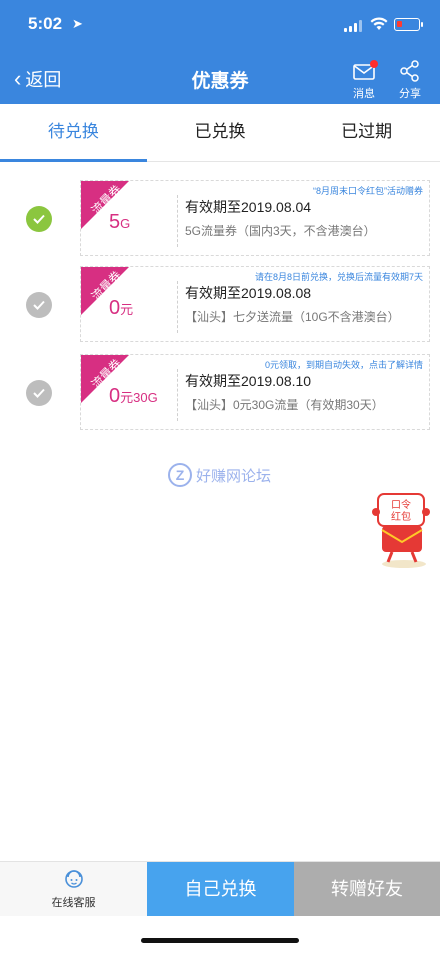 The image size is (440, 953). What do you see at coordinates (367, 889) in the screenshot?
I see `gift-friend-button: 转赠好友` at bounding box center [367, 889].